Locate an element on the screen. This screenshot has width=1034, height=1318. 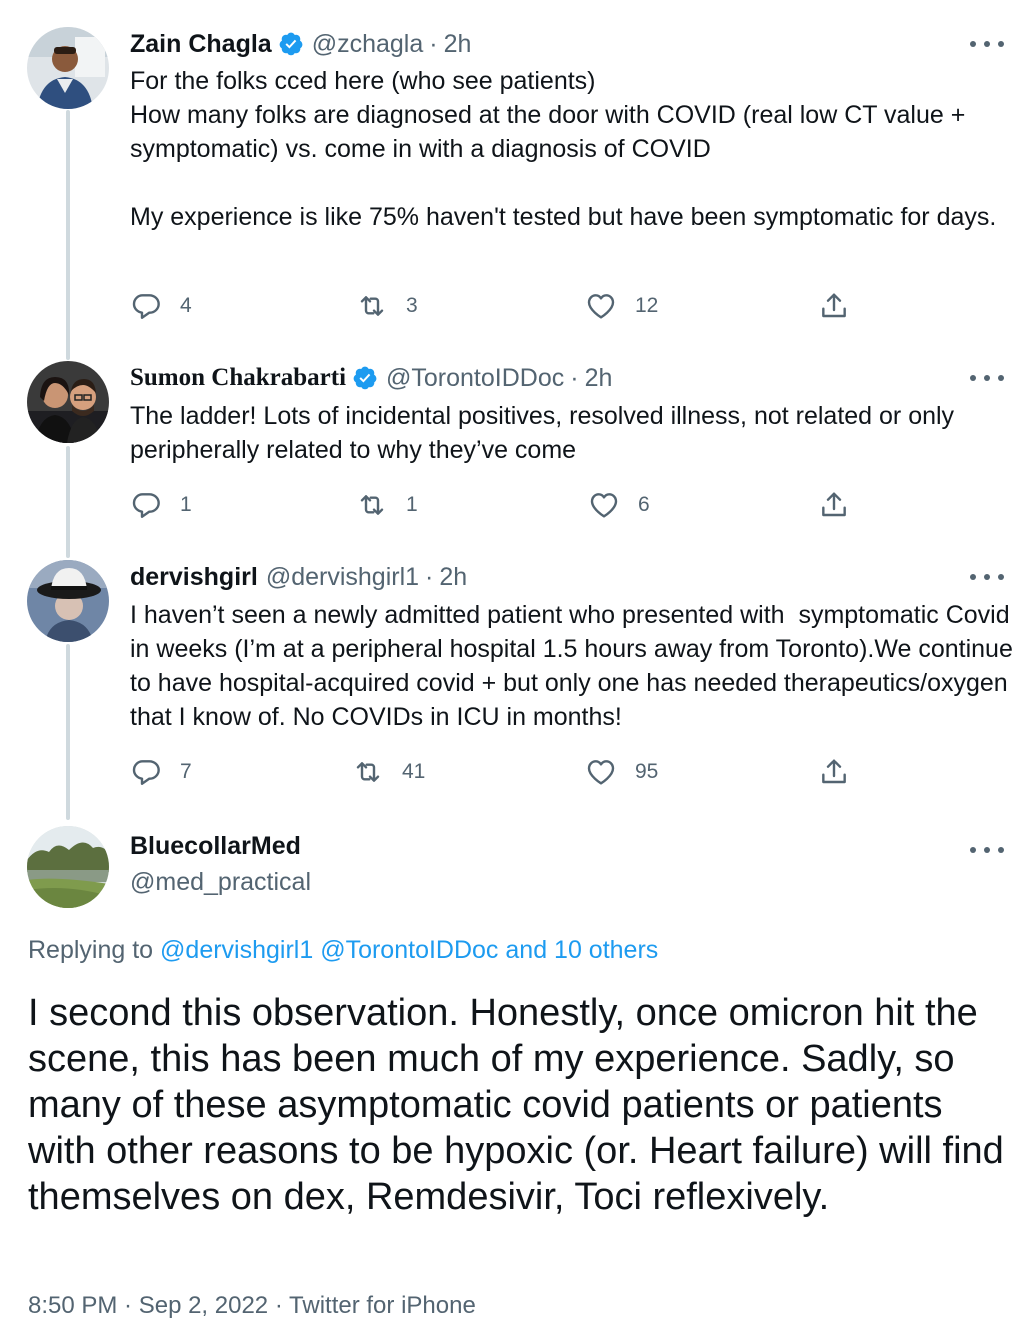
tweet-header: Sumon Chakrabarti @TorontoIDDoc · 2h is located at coordinates (371, 378).